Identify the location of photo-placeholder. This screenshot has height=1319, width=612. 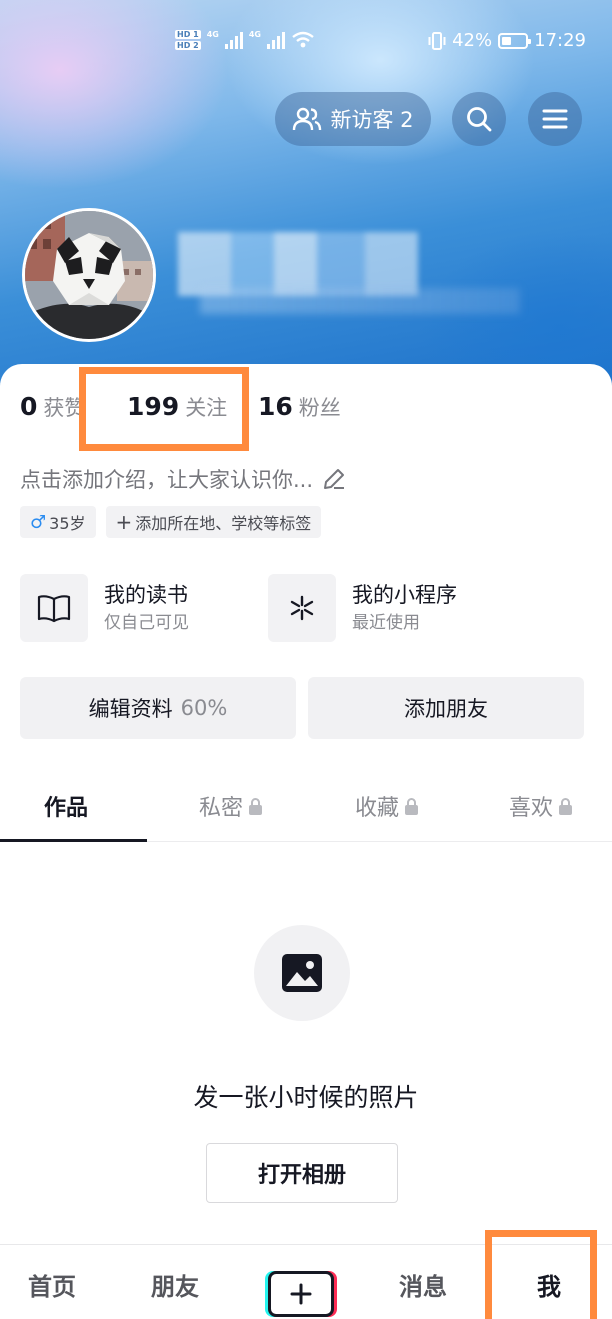
(302, 973).